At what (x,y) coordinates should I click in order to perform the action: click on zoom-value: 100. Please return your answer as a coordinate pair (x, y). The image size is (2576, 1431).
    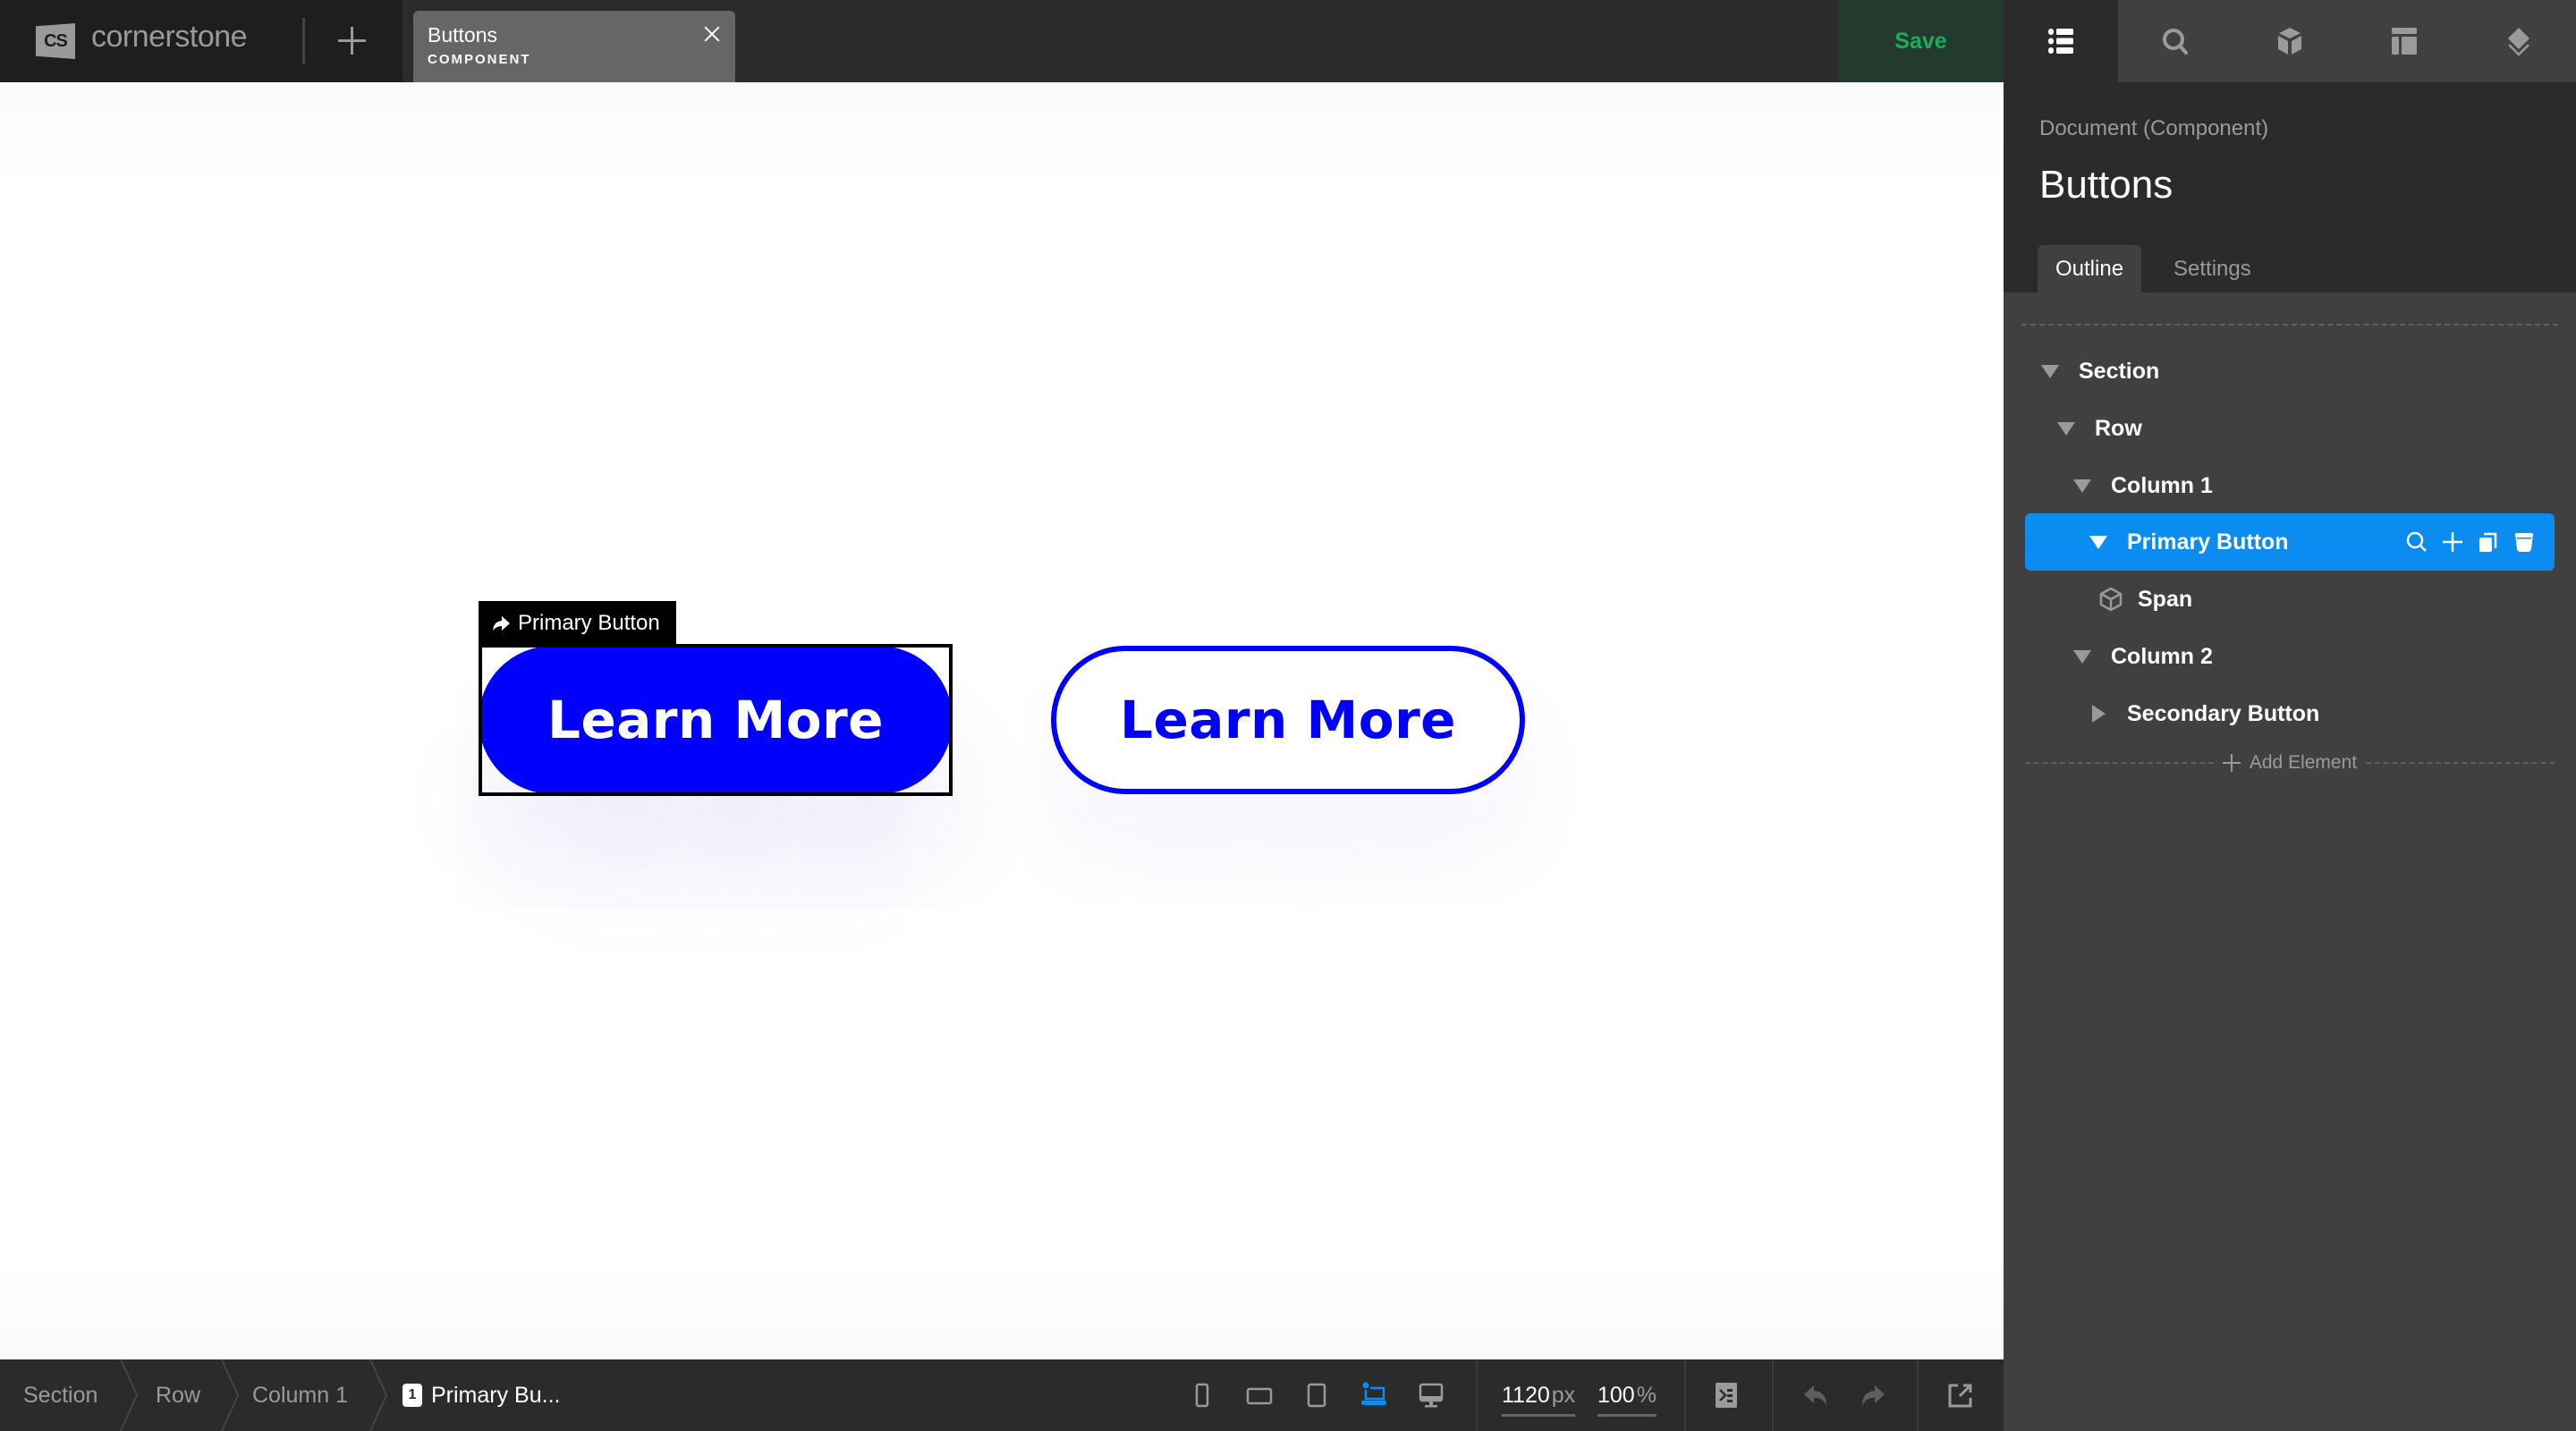
    Looking at the image, I should click on (1616, 1396).